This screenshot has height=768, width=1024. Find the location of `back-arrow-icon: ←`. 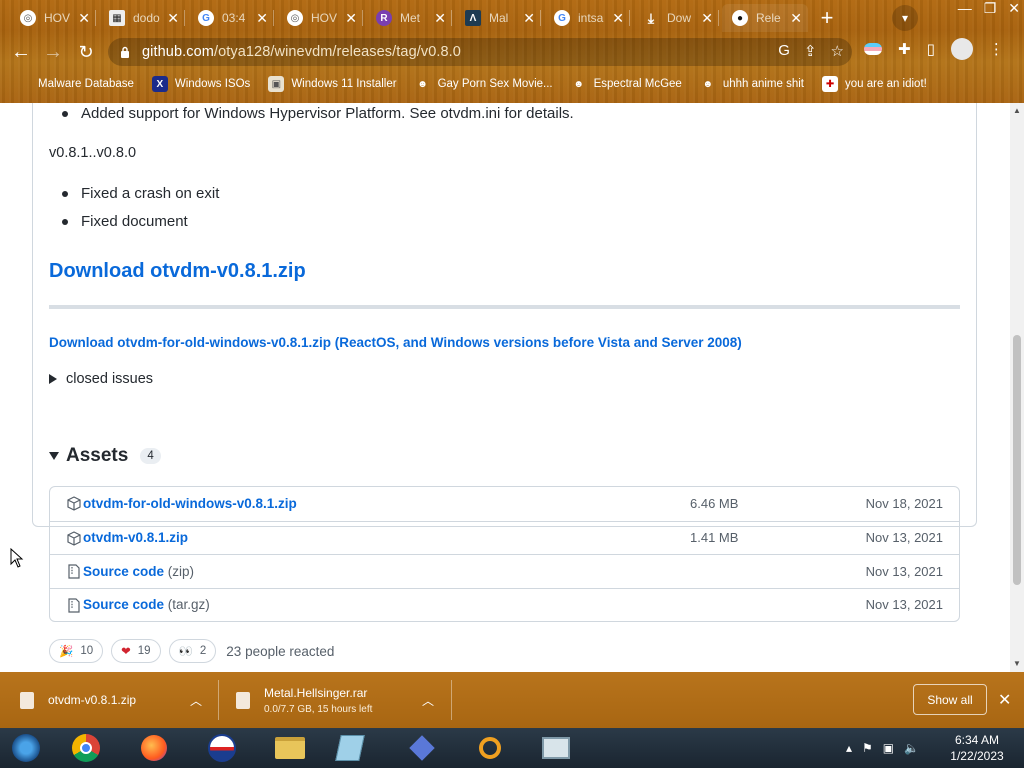

back-arrow-icon: ← is located at coordinates (21, 52).